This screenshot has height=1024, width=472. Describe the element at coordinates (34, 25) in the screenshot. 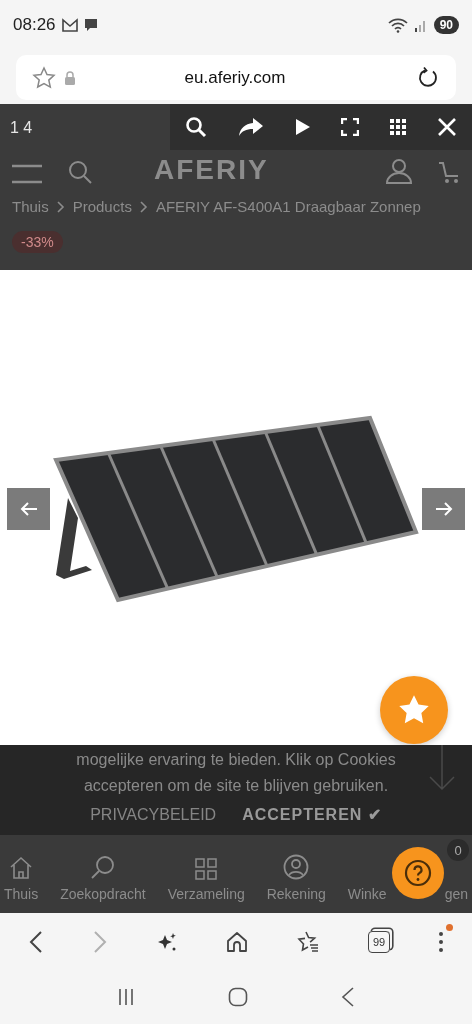

I see `clock-time: 08:26` at that location.